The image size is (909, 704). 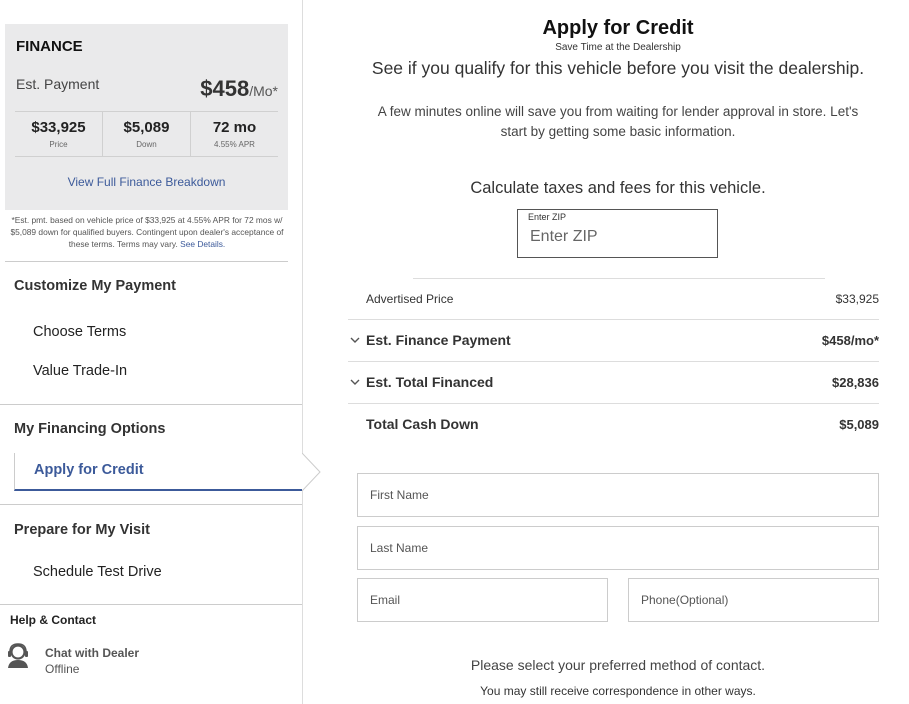 I want to click on summary-label: Est. Finance Payment, so click(x=438, y=340).